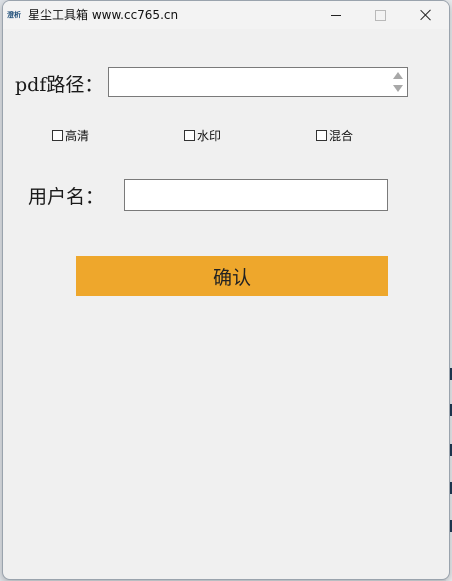 The width and height of the screenshot is (452, 581). I want to click on hd-checkbox-label: 高清, so click(77, 136).